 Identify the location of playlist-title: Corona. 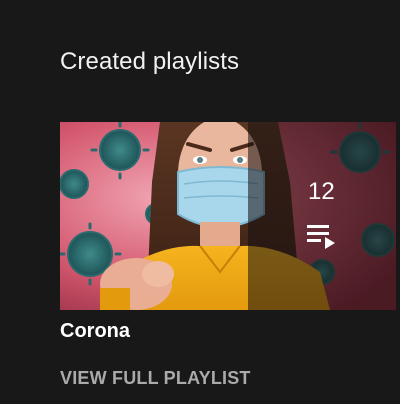
(95, 331).